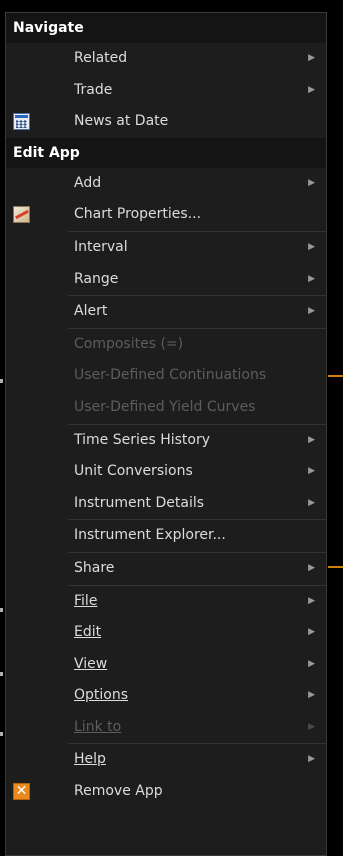 Image resolution: width=343 pixels, height=856 pixels. I want to click on menu-item-options: Options ▶, so click(166, 696).